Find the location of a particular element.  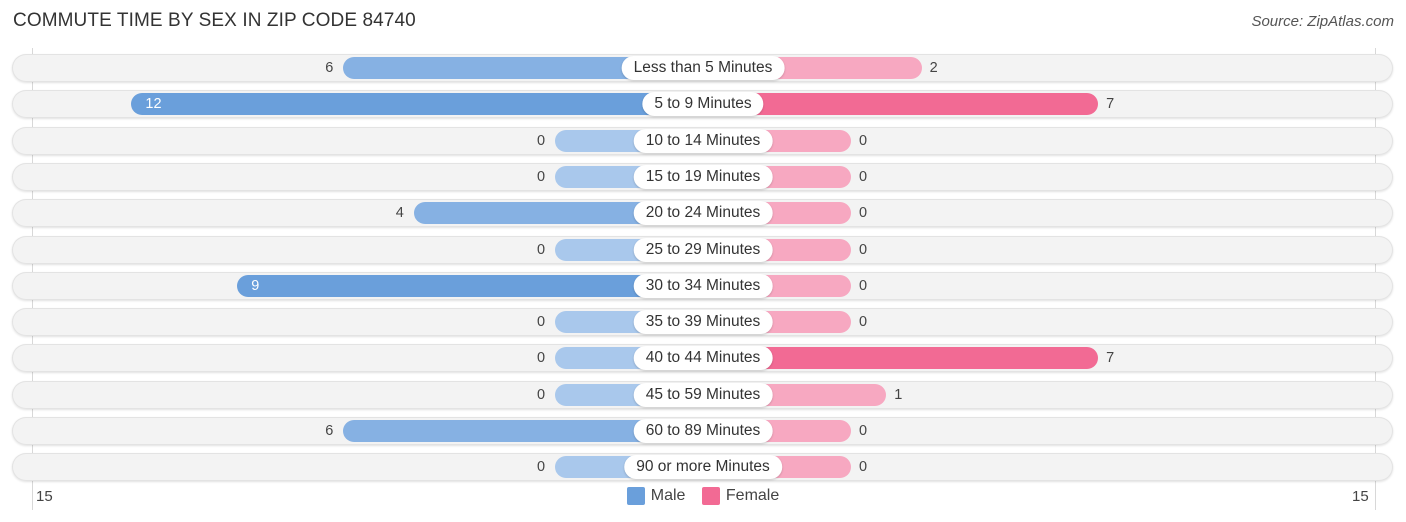

category-label: 30 to 34 Minutes is located at coordinates (703, 285).